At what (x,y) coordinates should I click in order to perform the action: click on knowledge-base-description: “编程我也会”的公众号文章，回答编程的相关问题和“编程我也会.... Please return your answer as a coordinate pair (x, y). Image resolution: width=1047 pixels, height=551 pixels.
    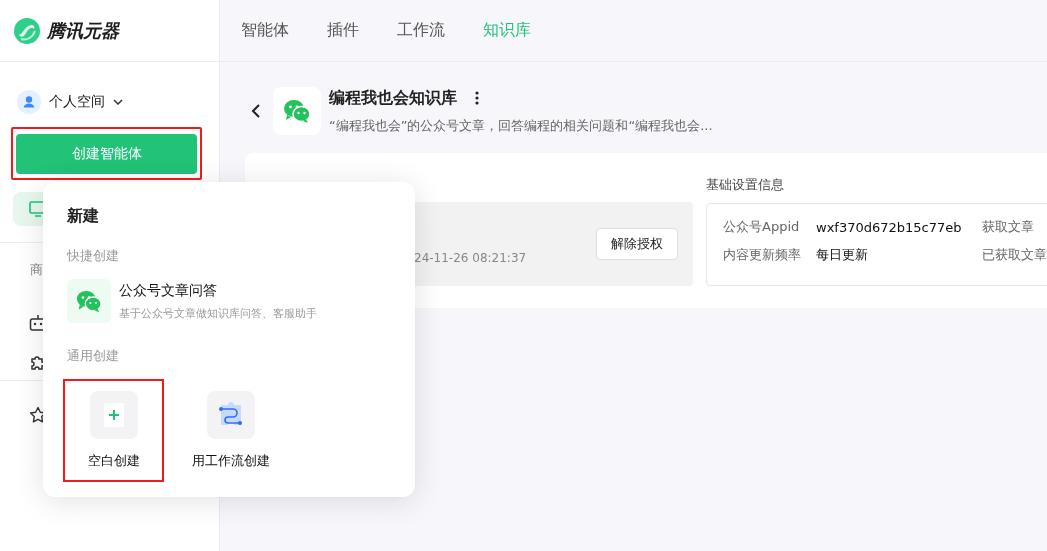
    Looking at the image, I should click on (521, 125).